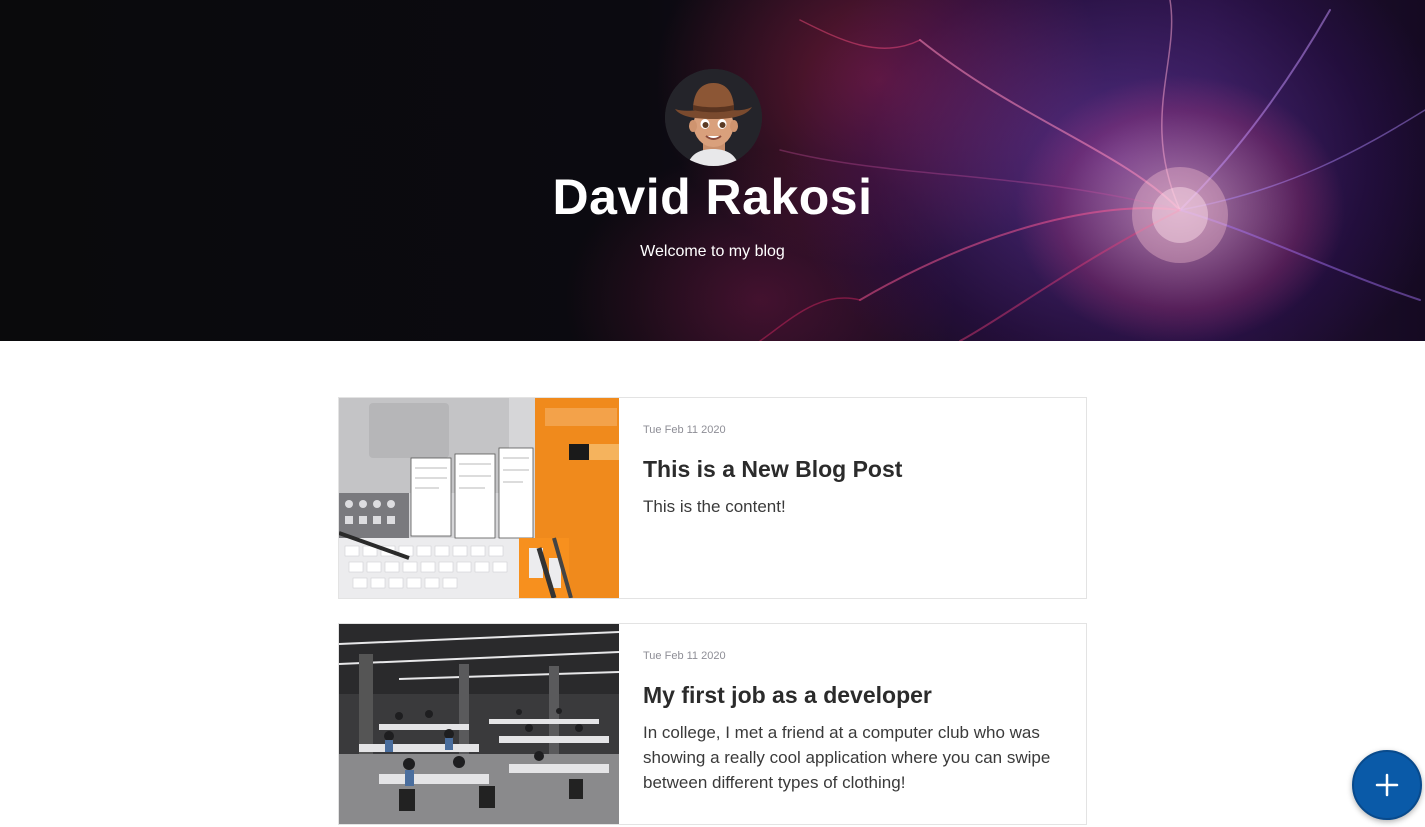 This screenshot has width=1425, height=827. I want to click on cowboy-memoji-icon, so click(713, 117).